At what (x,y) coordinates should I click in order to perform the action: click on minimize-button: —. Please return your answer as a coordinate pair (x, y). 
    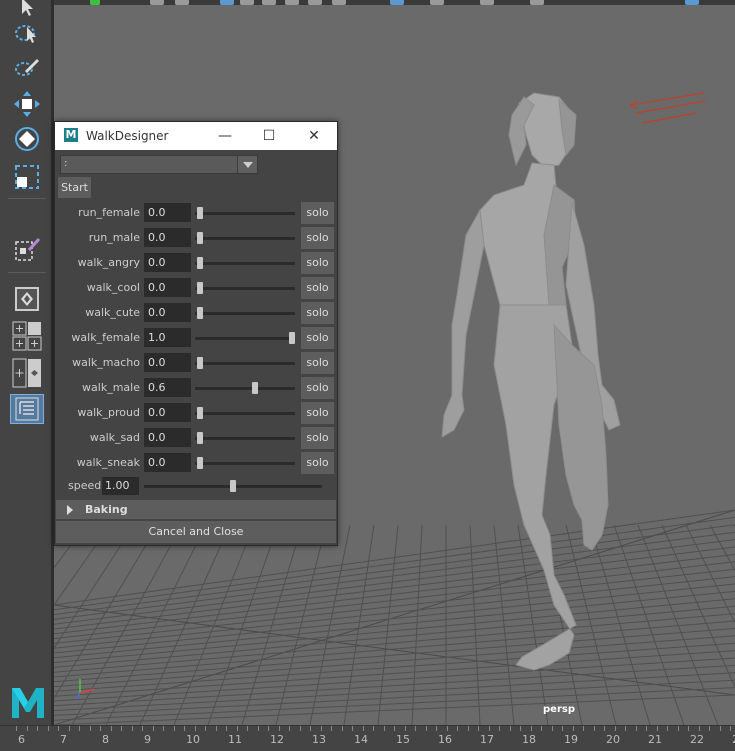
    Looking at the image, I should click on (225, 136).